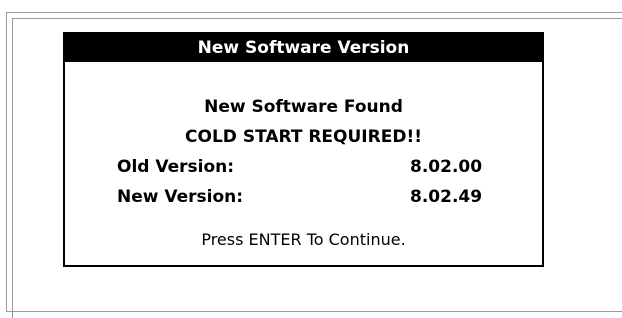 The width and height of the screenshot is (622, 318). What do you see at coordinates (446, 167) in the screenshot?
I see `old-version-value: 8.02.00` at bounding box center [446, 167].